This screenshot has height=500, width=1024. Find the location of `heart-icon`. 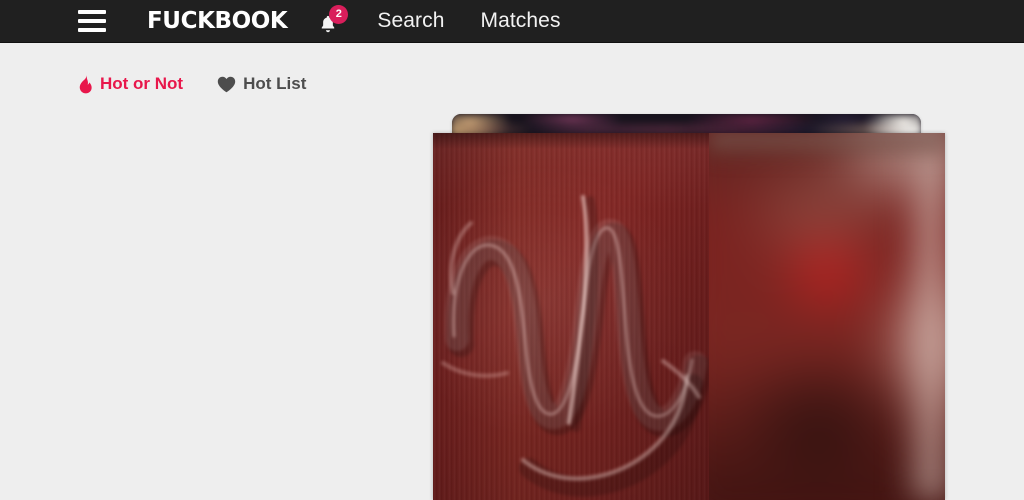

heart-icon is located at coordinates (226, 84).